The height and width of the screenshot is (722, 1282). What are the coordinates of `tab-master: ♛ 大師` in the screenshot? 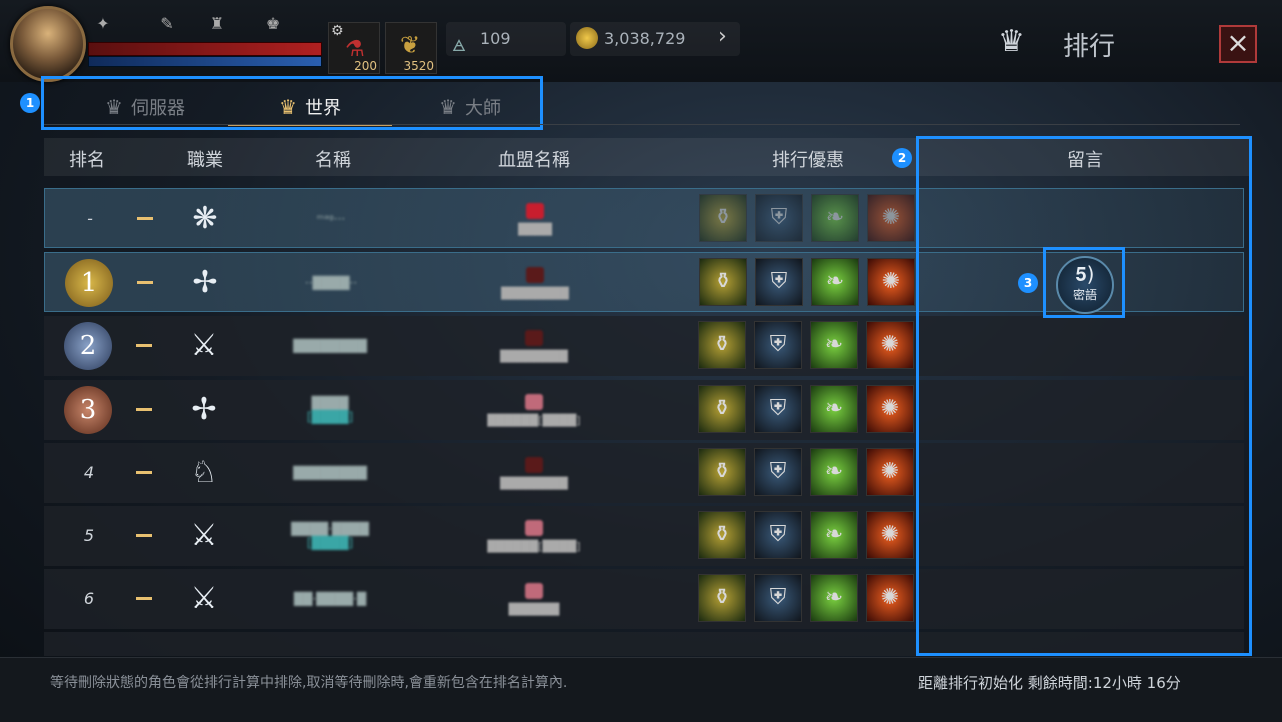 It's located at (470, 107).